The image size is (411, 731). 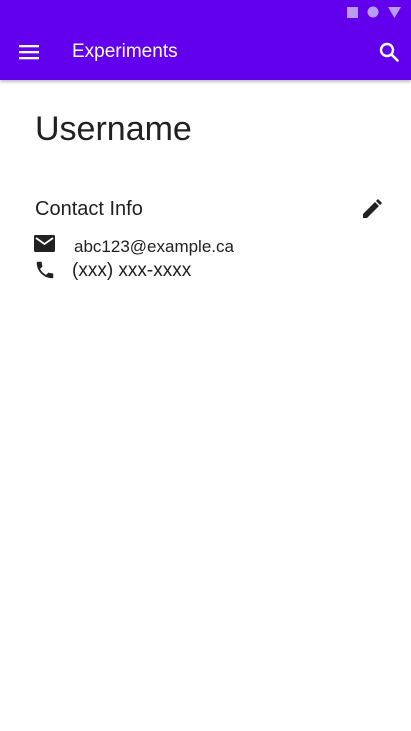 What do you see at coordinates (131, 271) in the screenshot?
I see `phone-text: (xxx) xxx-xxxx` at bounding box center [131, 271].